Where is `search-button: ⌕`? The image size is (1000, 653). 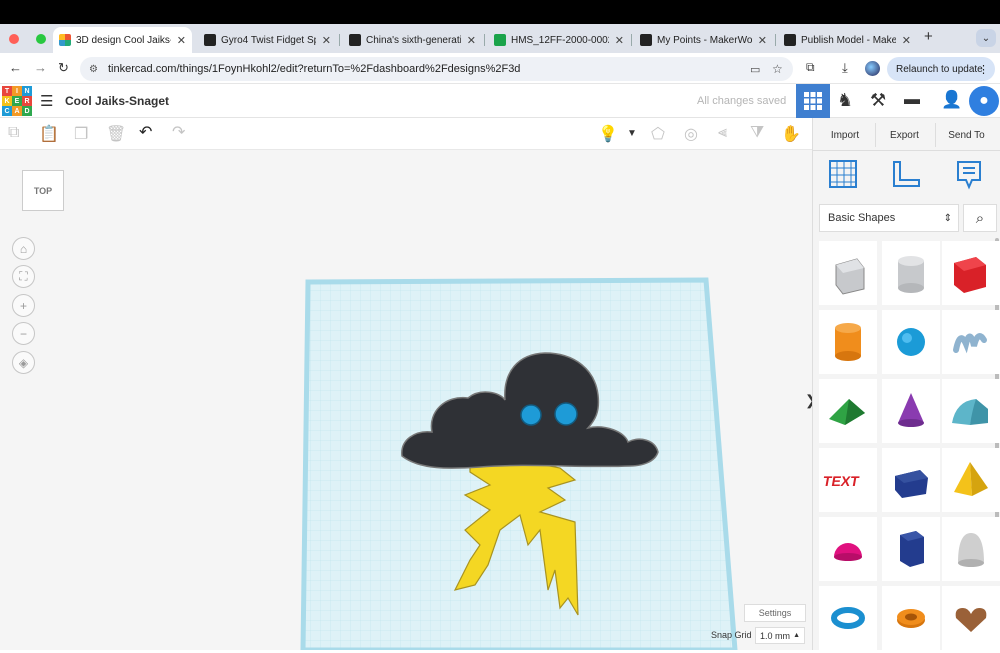
search-button: ⌕ is located at coordinates (980, 218).